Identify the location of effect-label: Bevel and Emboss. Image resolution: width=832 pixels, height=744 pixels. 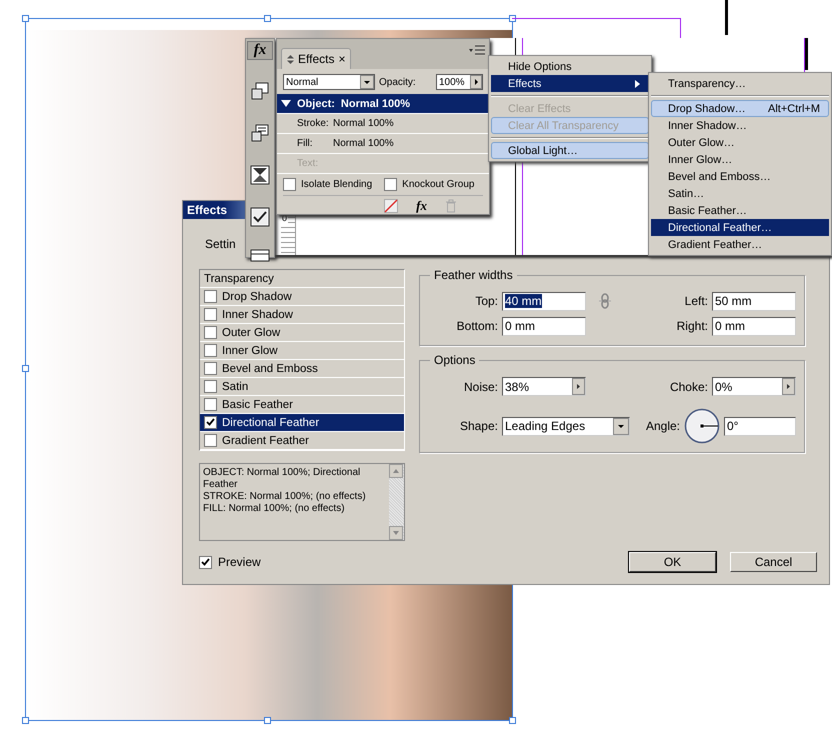
(270, 368).